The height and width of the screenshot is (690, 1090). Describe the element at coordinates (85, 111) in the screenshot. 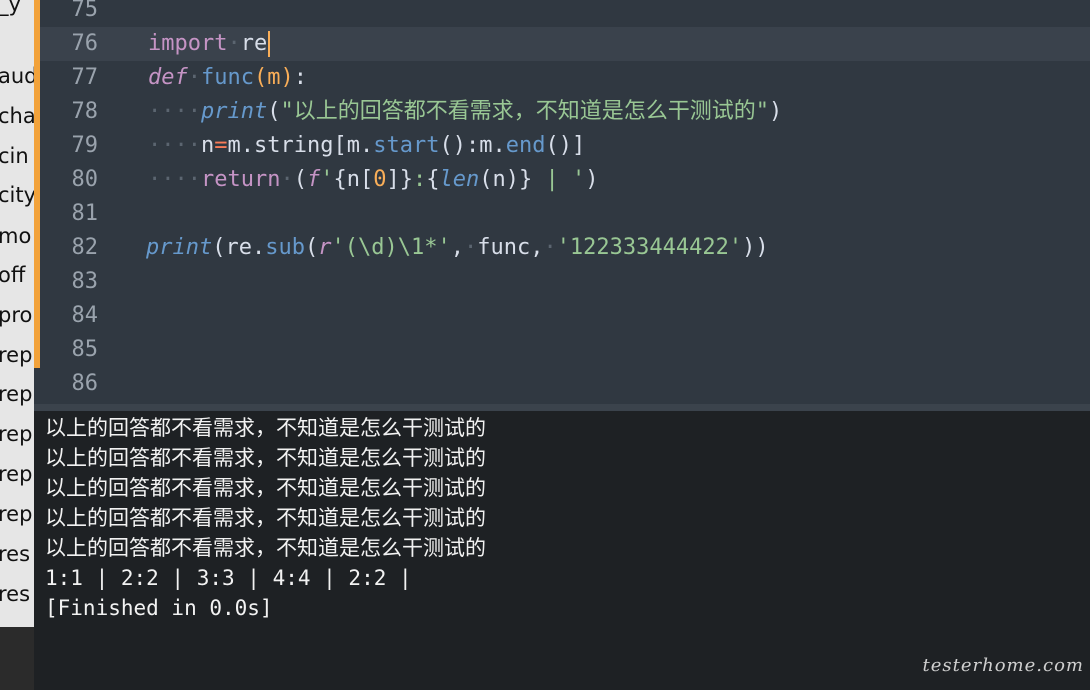

I see `line-number: 78` at that location.